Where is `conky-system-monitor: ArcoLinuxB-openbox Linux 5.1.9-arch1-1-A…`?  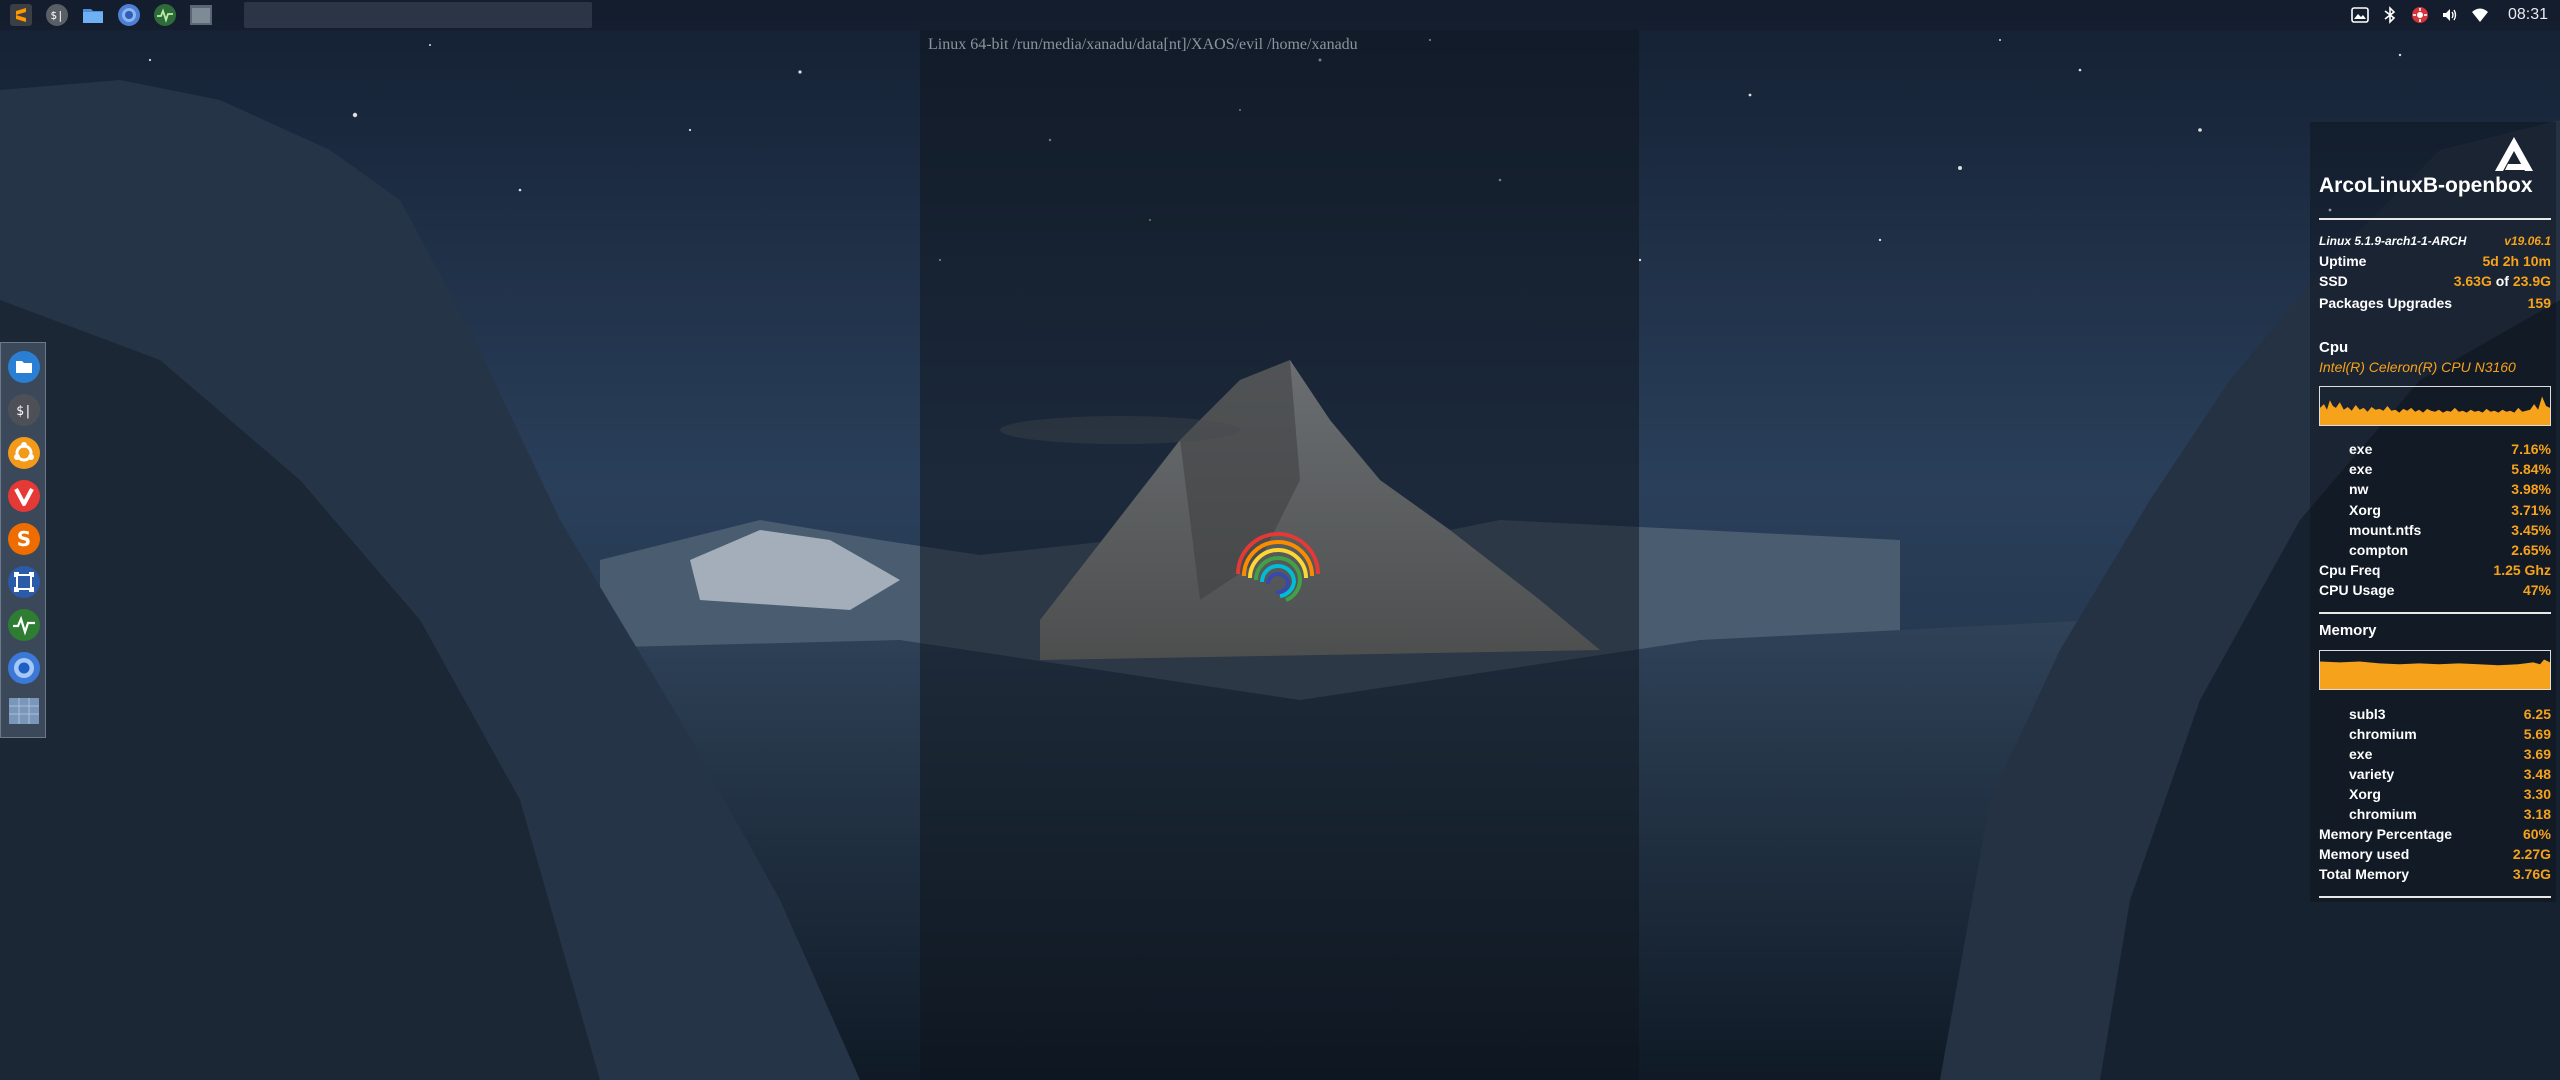 conky-system-monitor: ArcoLinuxB-openbox Linux 5.1.9-arch1-1-A… is located at coordinates (2433, 512).